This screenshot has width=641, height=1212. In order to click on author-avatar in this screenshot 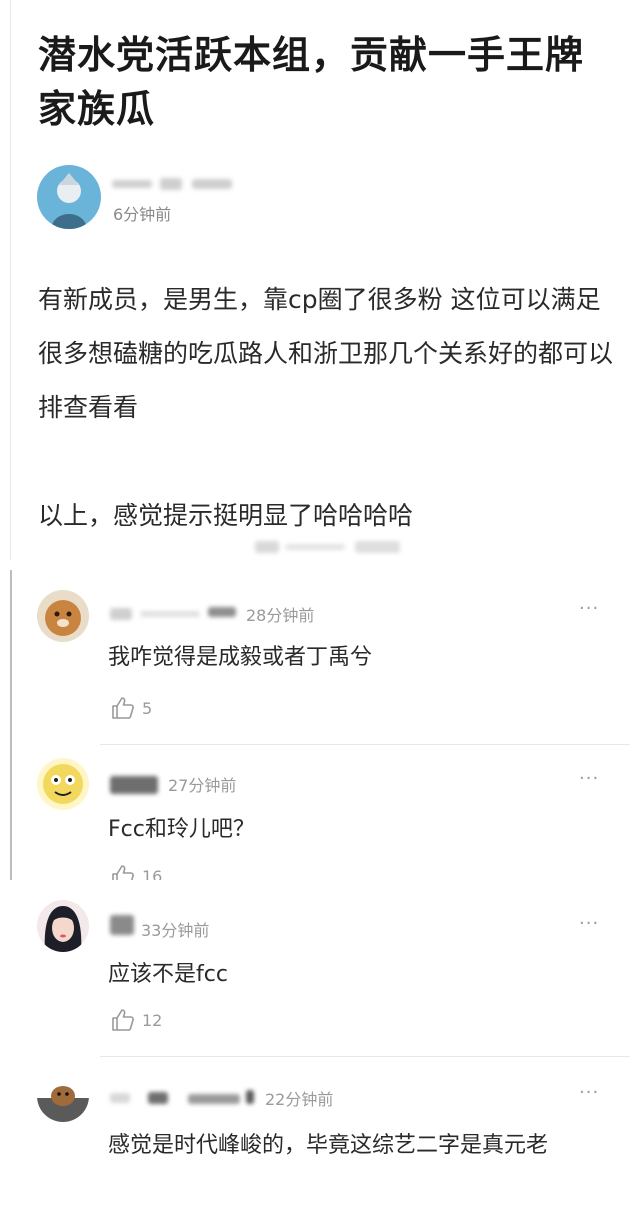, I will do `click(69, 197)`.